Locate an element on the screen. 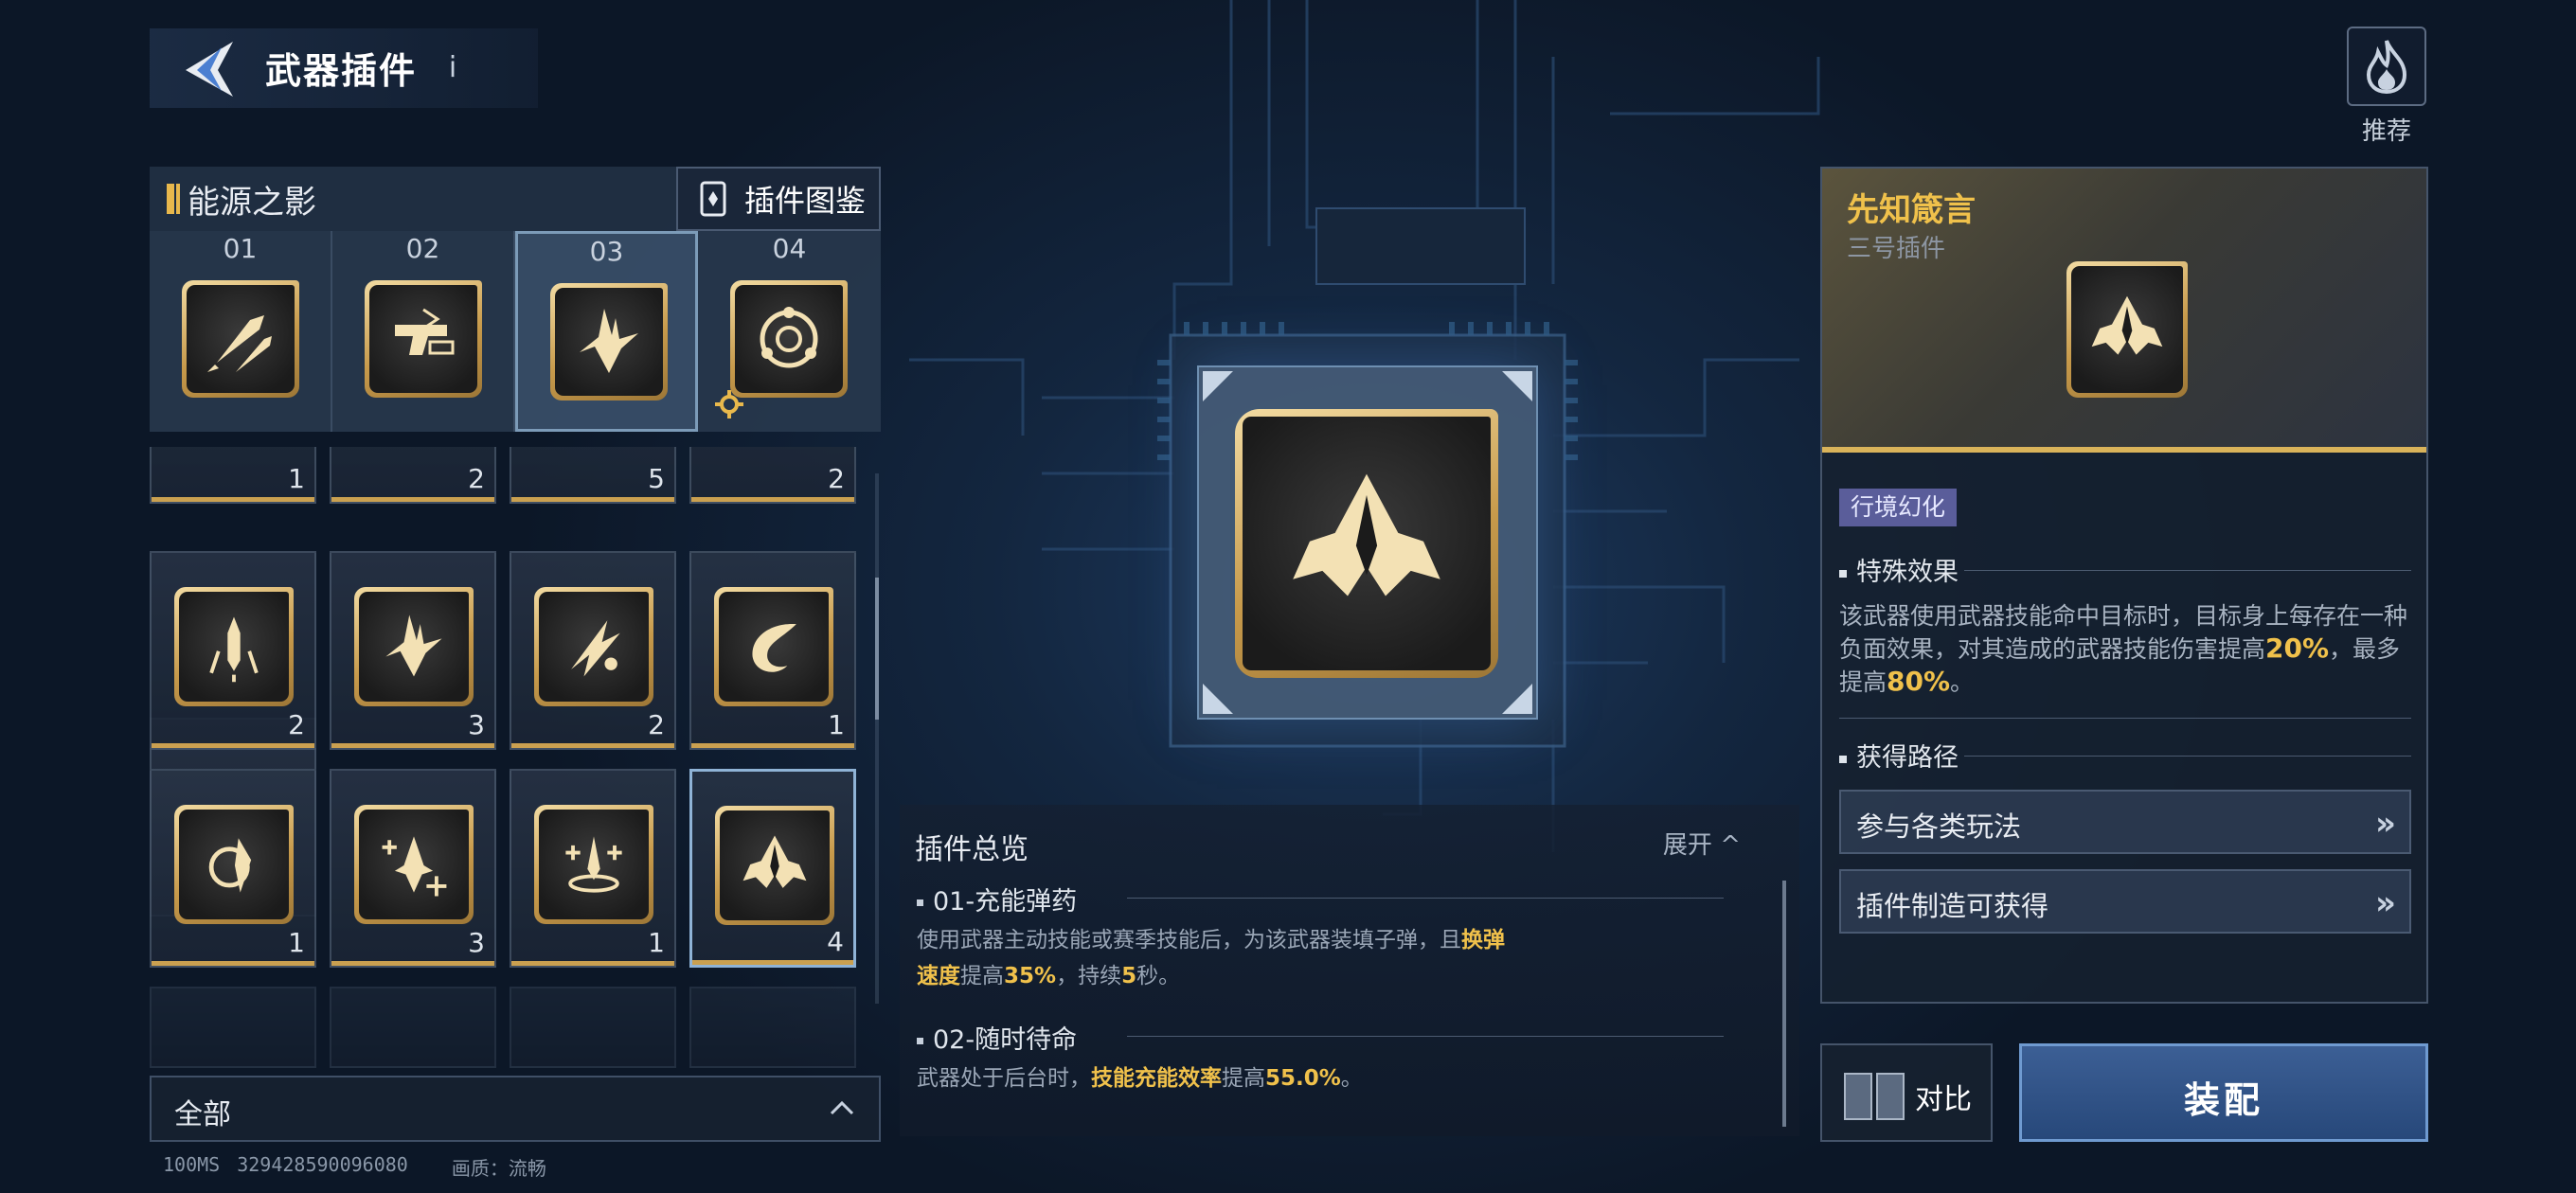 This screenshot has height=1193, width=2576. route-crafting-button: 插件制造可获得 » is located at coordinates (2125, 901).